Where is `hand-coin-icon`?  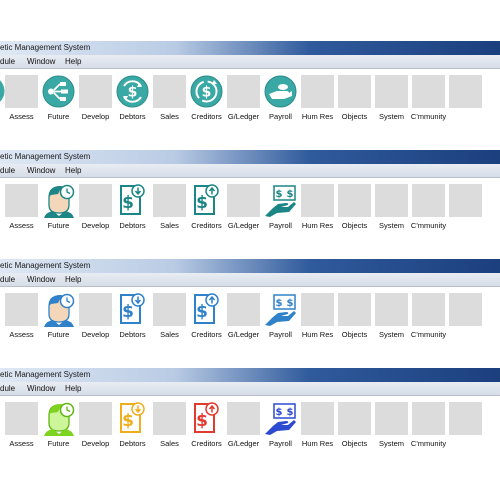
hand-coin-icon is located at coordinates (280, 91).